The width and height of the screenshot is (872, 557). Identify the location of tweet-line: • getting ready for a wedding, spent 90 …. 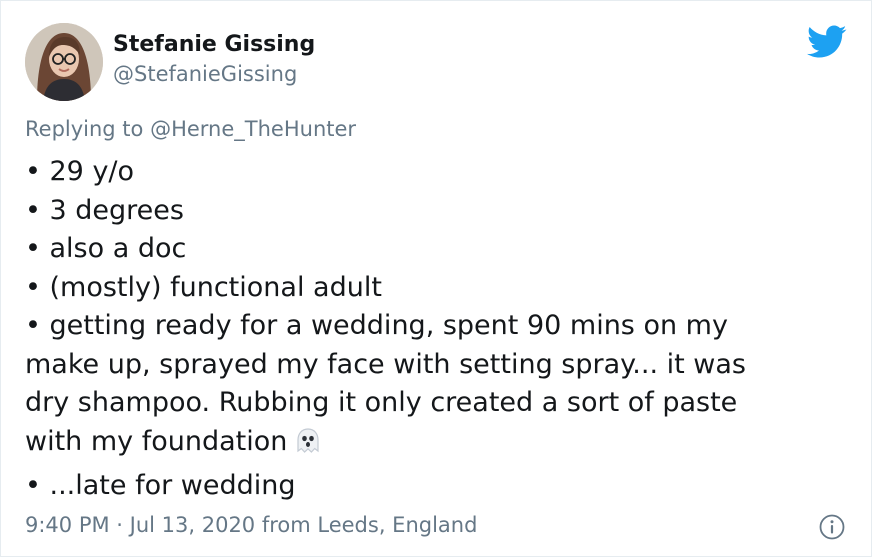
(376, 325).